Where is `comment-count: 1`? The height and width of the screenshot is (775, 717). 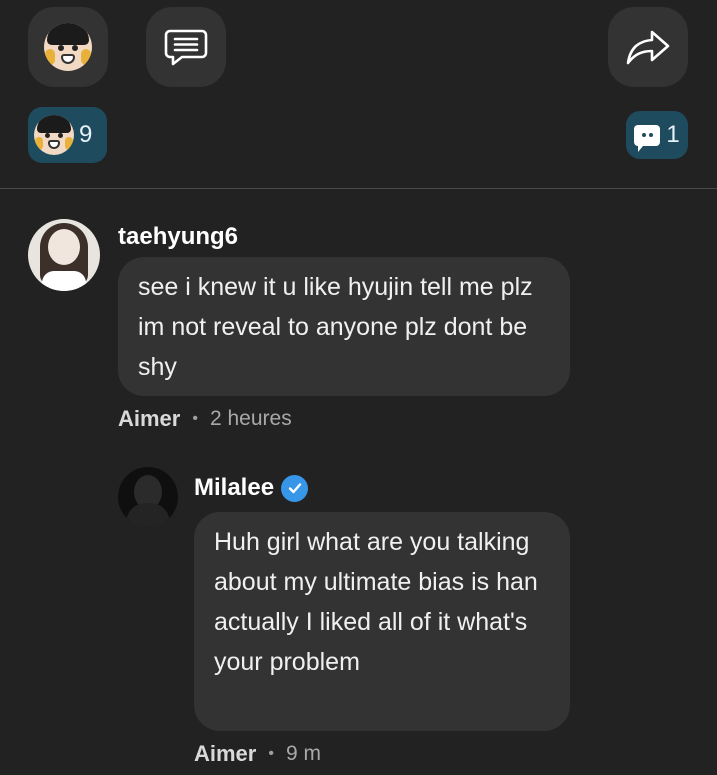 comment-count: 1 is located at coordinates (673, 134).